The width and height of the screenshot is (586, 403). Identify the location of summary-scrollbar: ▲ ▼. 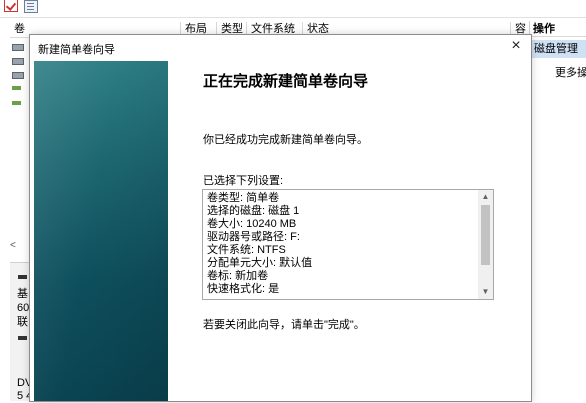
(485, 244).